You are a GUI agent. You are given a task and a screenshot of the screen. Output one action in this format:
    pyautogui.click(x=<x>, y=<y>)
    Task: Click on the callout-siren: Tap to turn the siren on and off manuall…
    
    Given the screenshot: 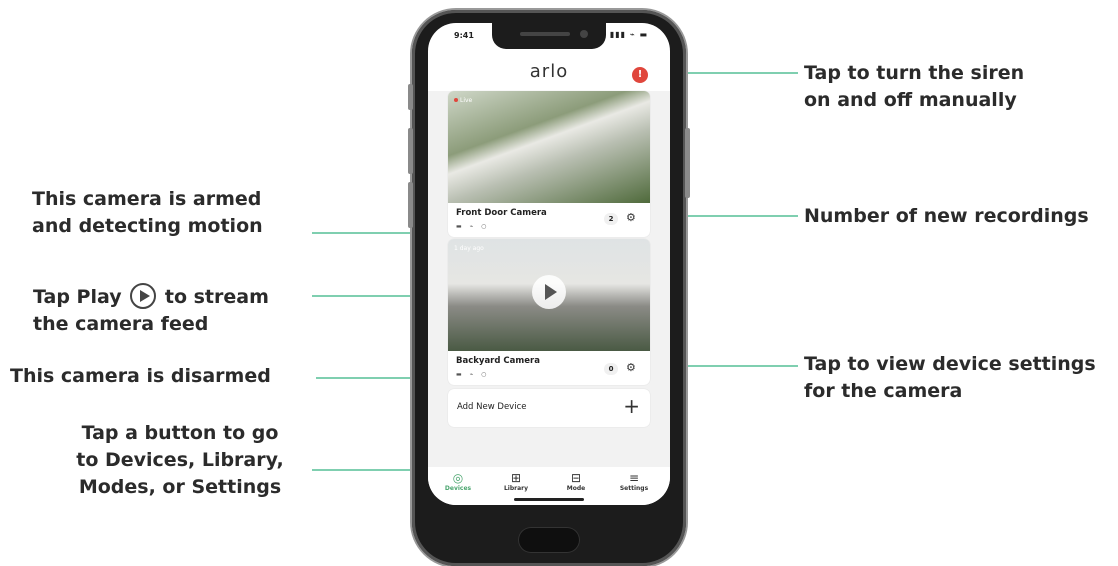 What is the action you would take?
    pyautogui.click(x=914, y=86)
    